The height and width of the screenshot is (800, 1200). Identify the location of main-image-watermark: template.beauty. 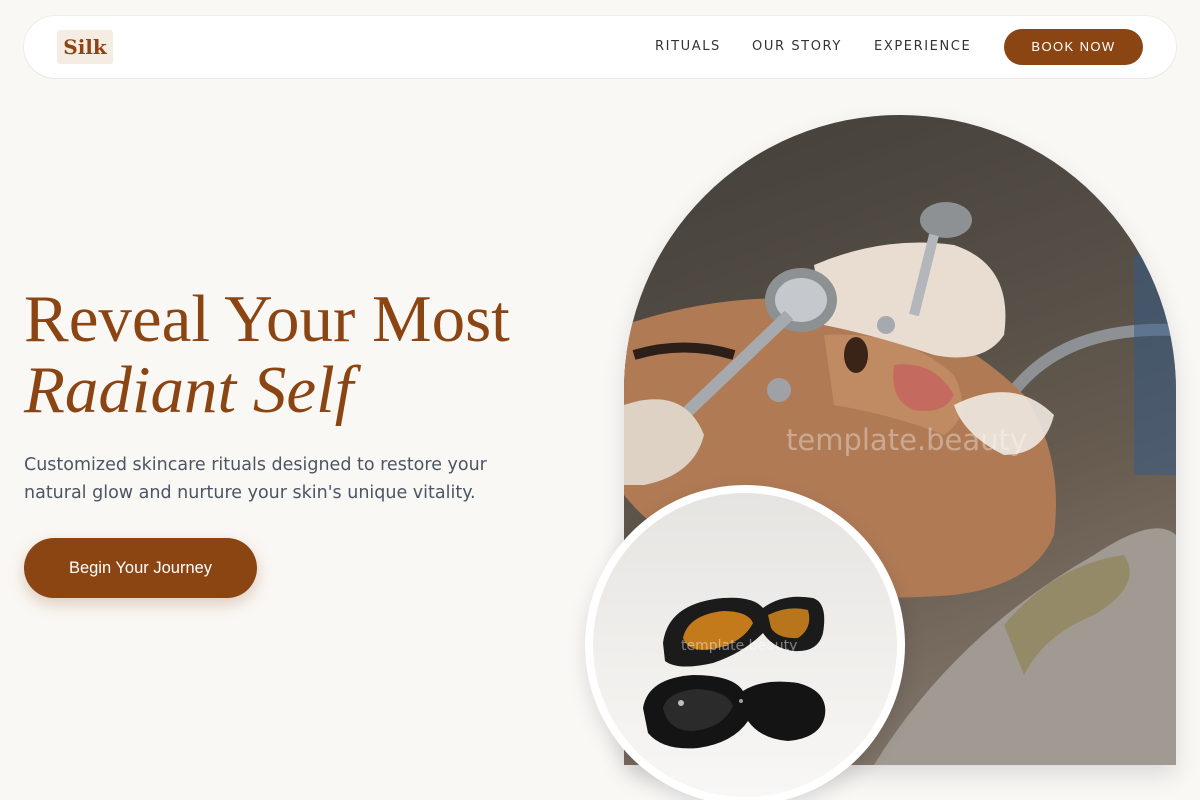
(907, 440).